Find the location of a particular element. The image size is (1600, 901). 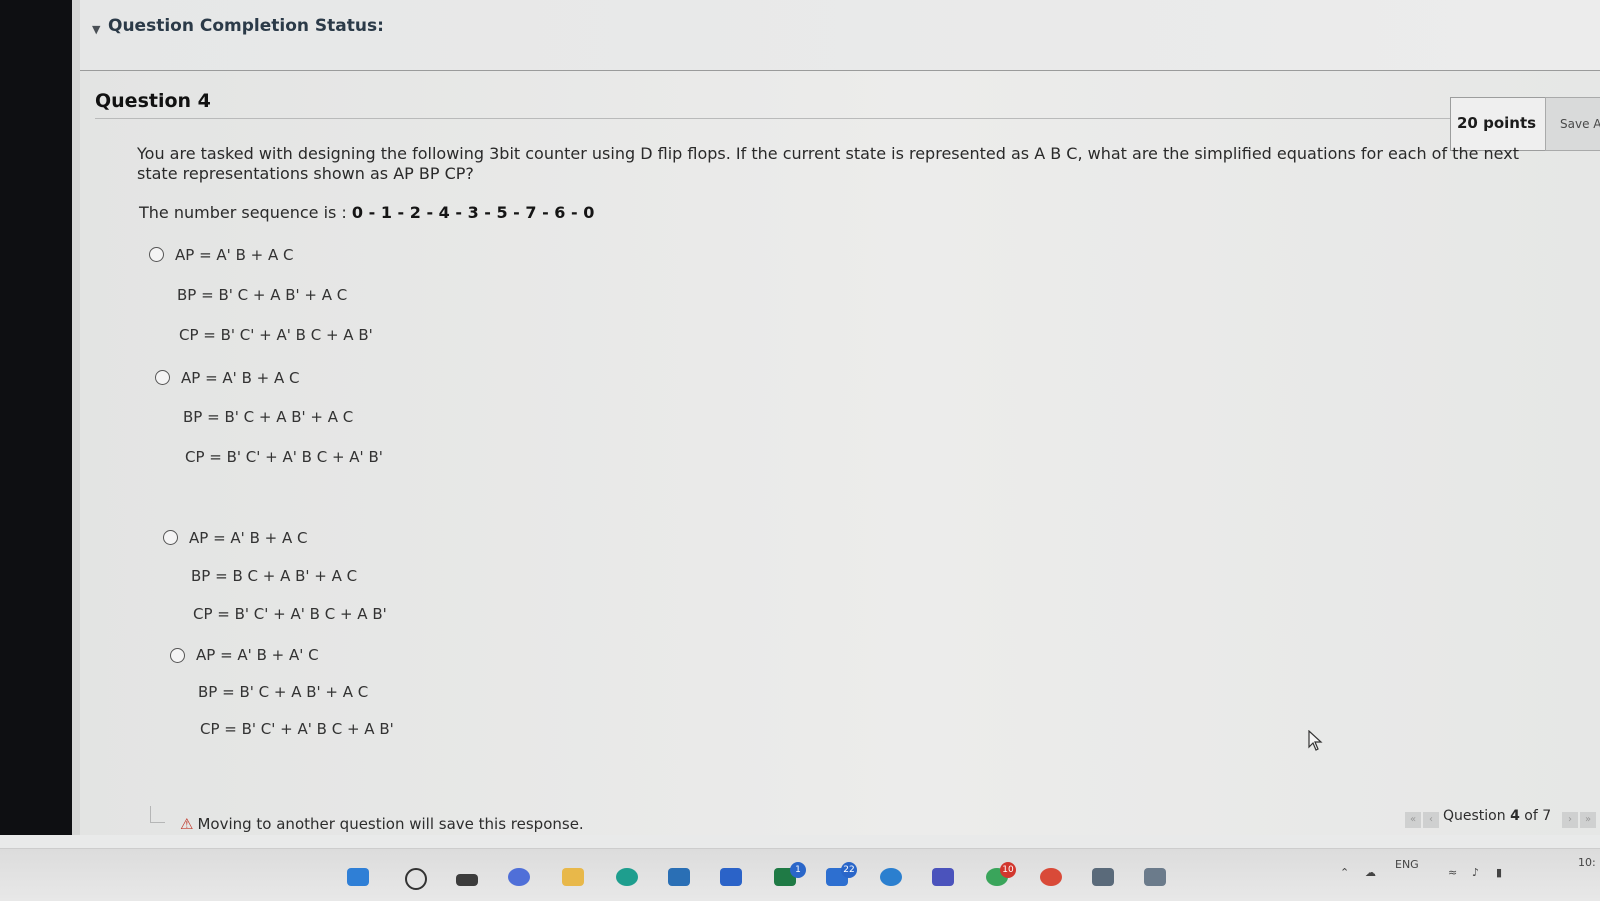

store-icon is located at coordinates (679, 877).